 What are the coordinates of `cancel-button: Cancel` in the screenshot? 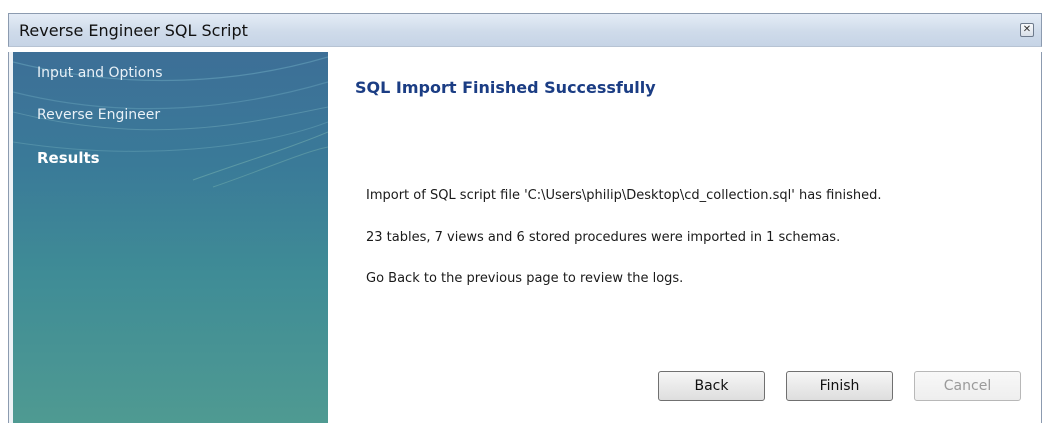 It's located at (967, 386).